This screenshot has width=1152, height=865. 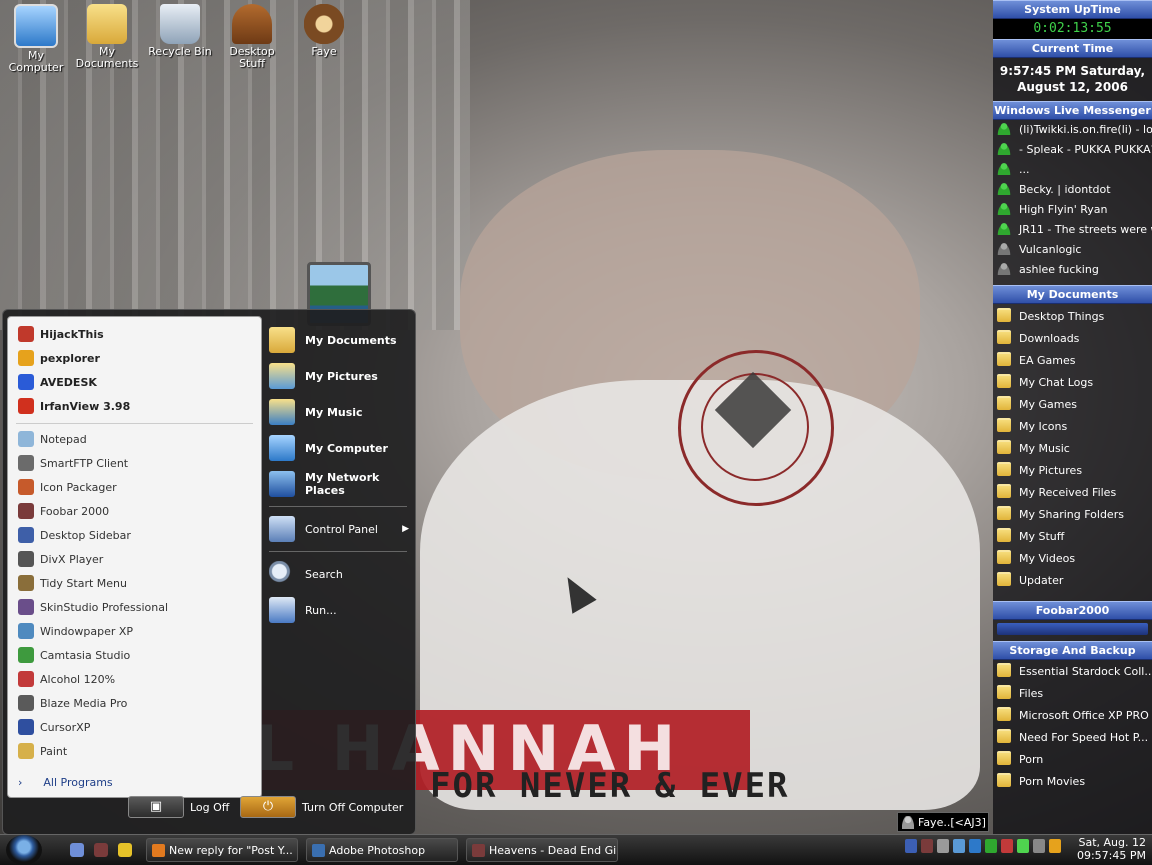 I want to click on taskbar-clock: Sat, Aug. 12 09:57:45 PM, so click(x=1111, y=849).